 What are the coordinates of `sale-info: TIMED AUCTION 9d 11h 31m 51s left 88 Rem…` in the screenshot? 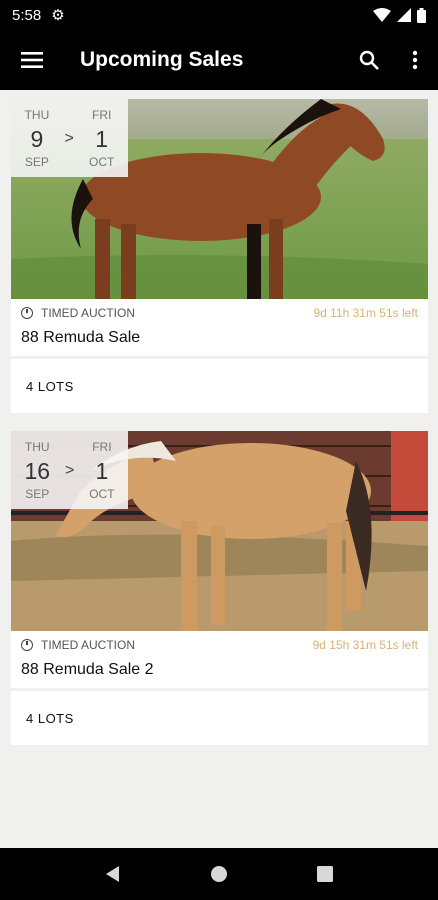 It's located at (219, 327).